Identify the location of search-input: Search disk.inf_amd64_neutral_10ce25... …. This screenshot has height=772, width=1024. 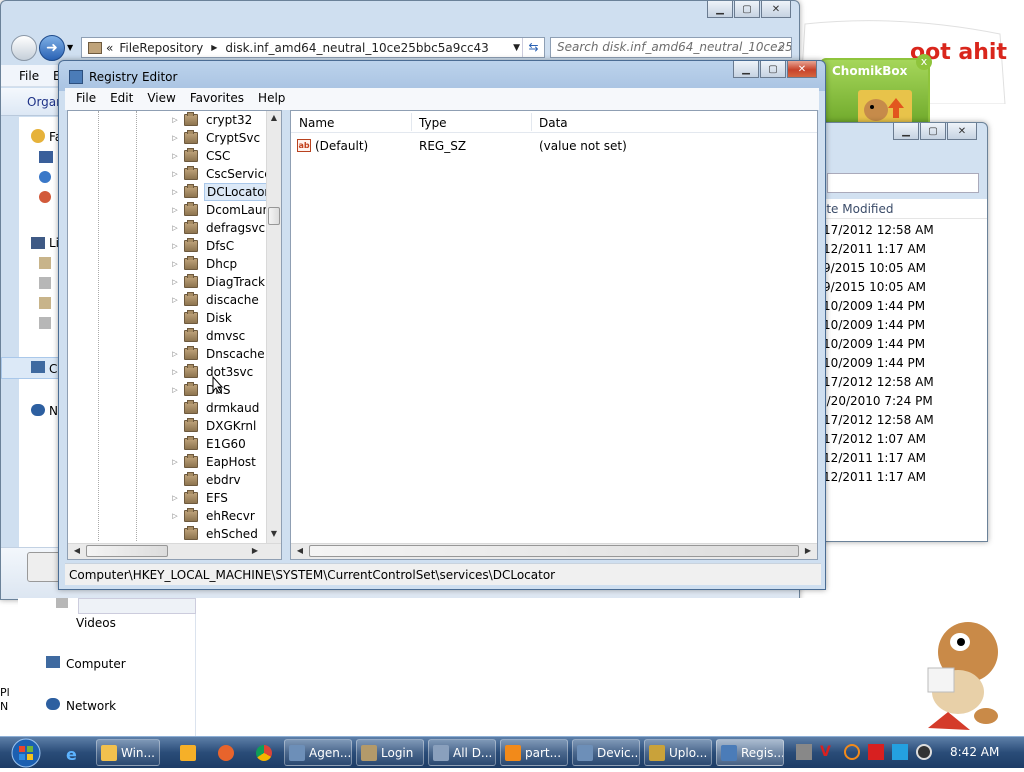
(671, 47).